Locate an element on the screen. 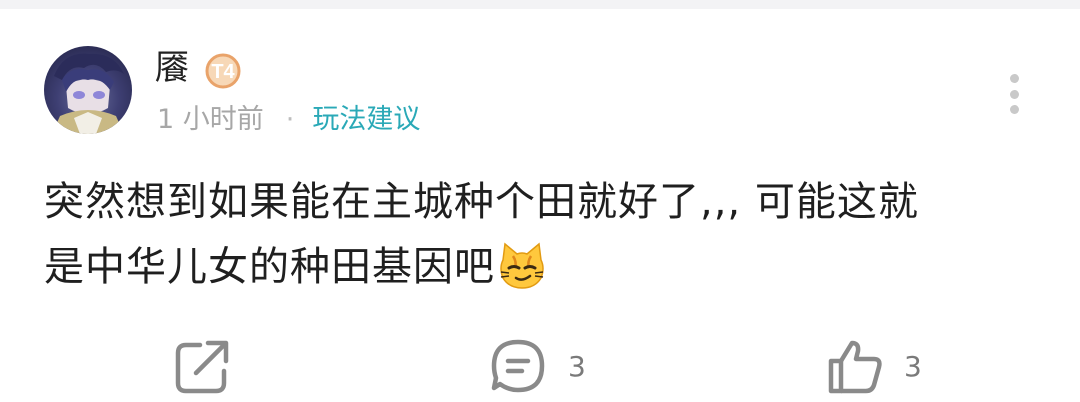 This screenshot has height=402, width=1080. category-link: 玩法建议 is located at coordinates (366, 120).